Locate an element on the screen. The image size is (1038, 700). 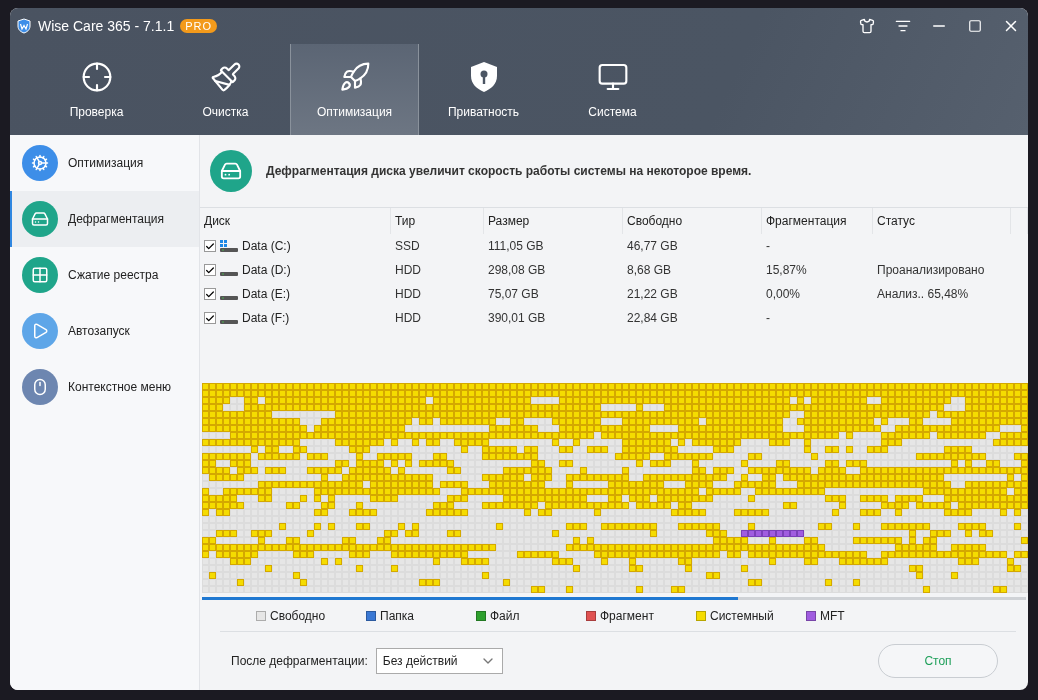
table-cell-text: 8,68 GB is located at coordinates (649, 270).